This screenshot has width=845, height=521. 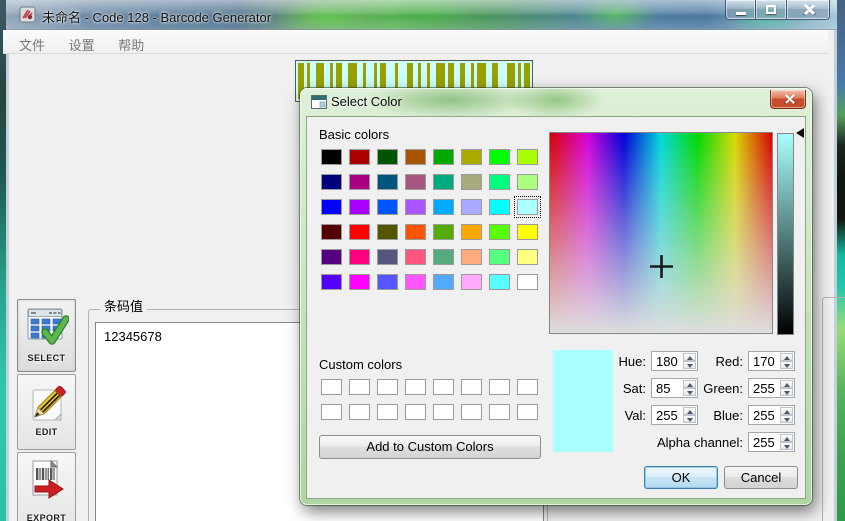 What do you see at coordinates (800, 133) in the screenshot?
I see `value-slider-arrow` at bounding box center [800, 133].